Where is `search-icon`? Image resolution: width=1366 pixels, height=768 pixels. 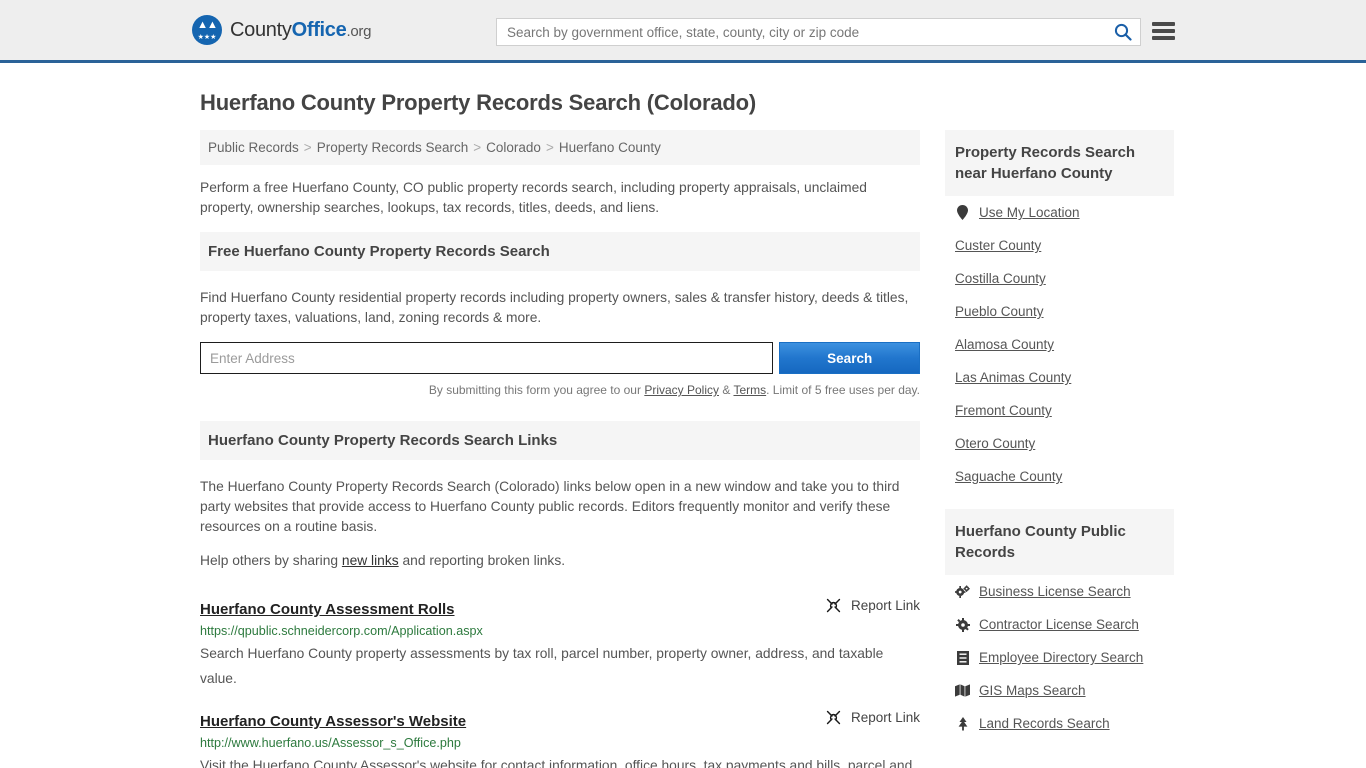 search-icon is located at coordinates (1123, 32).